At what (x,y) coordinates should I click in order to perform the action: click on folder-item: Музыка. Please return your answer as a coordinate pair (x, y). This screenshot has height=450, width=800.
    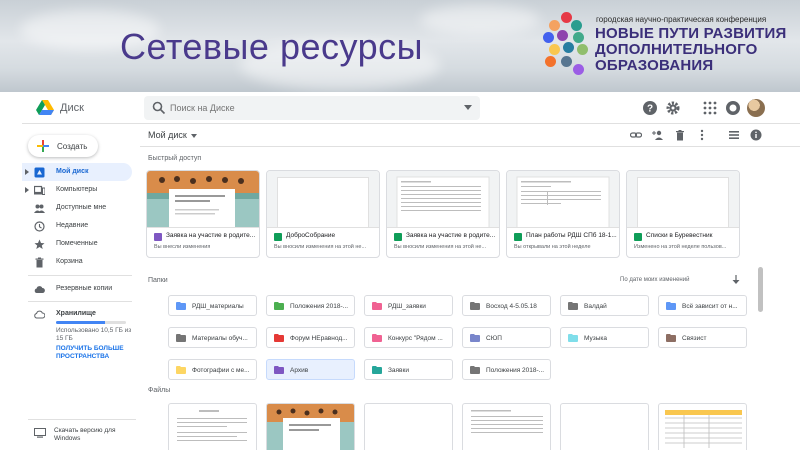
    Looking at the image, I should click on (604, 337).